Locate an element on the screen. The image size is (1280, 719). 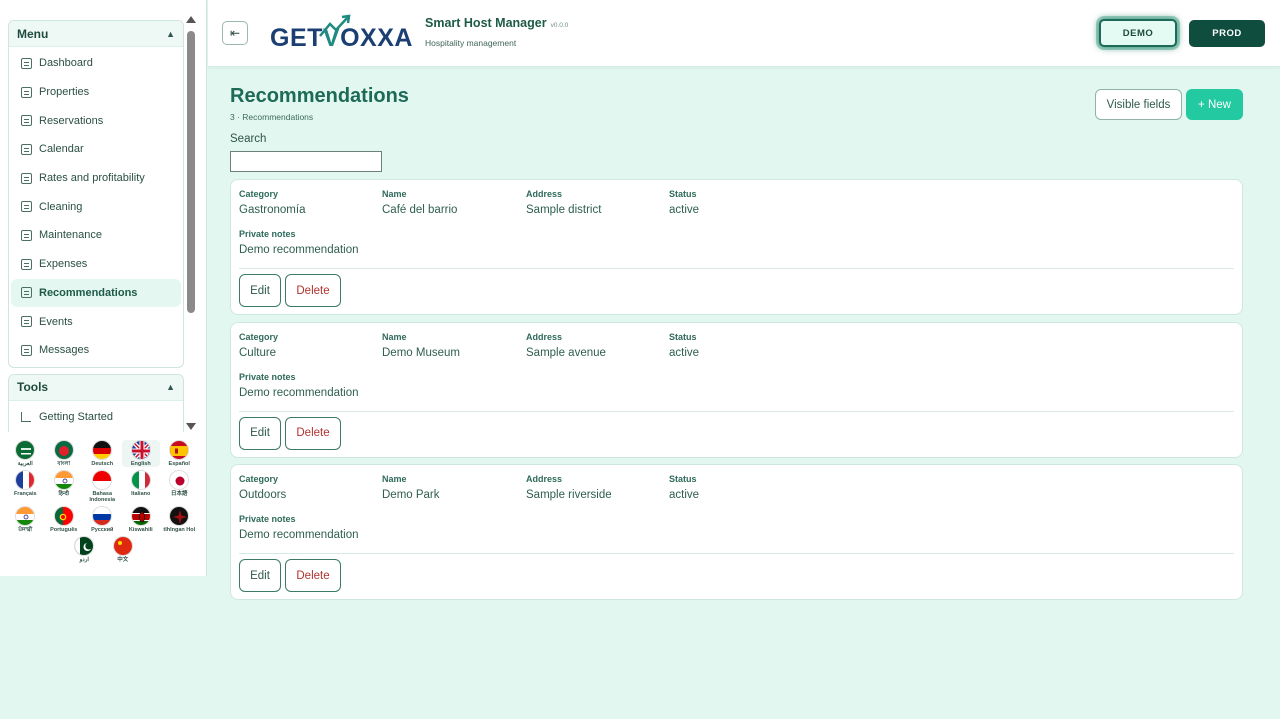
language-label: Русский is located at coordinates (102, 530).